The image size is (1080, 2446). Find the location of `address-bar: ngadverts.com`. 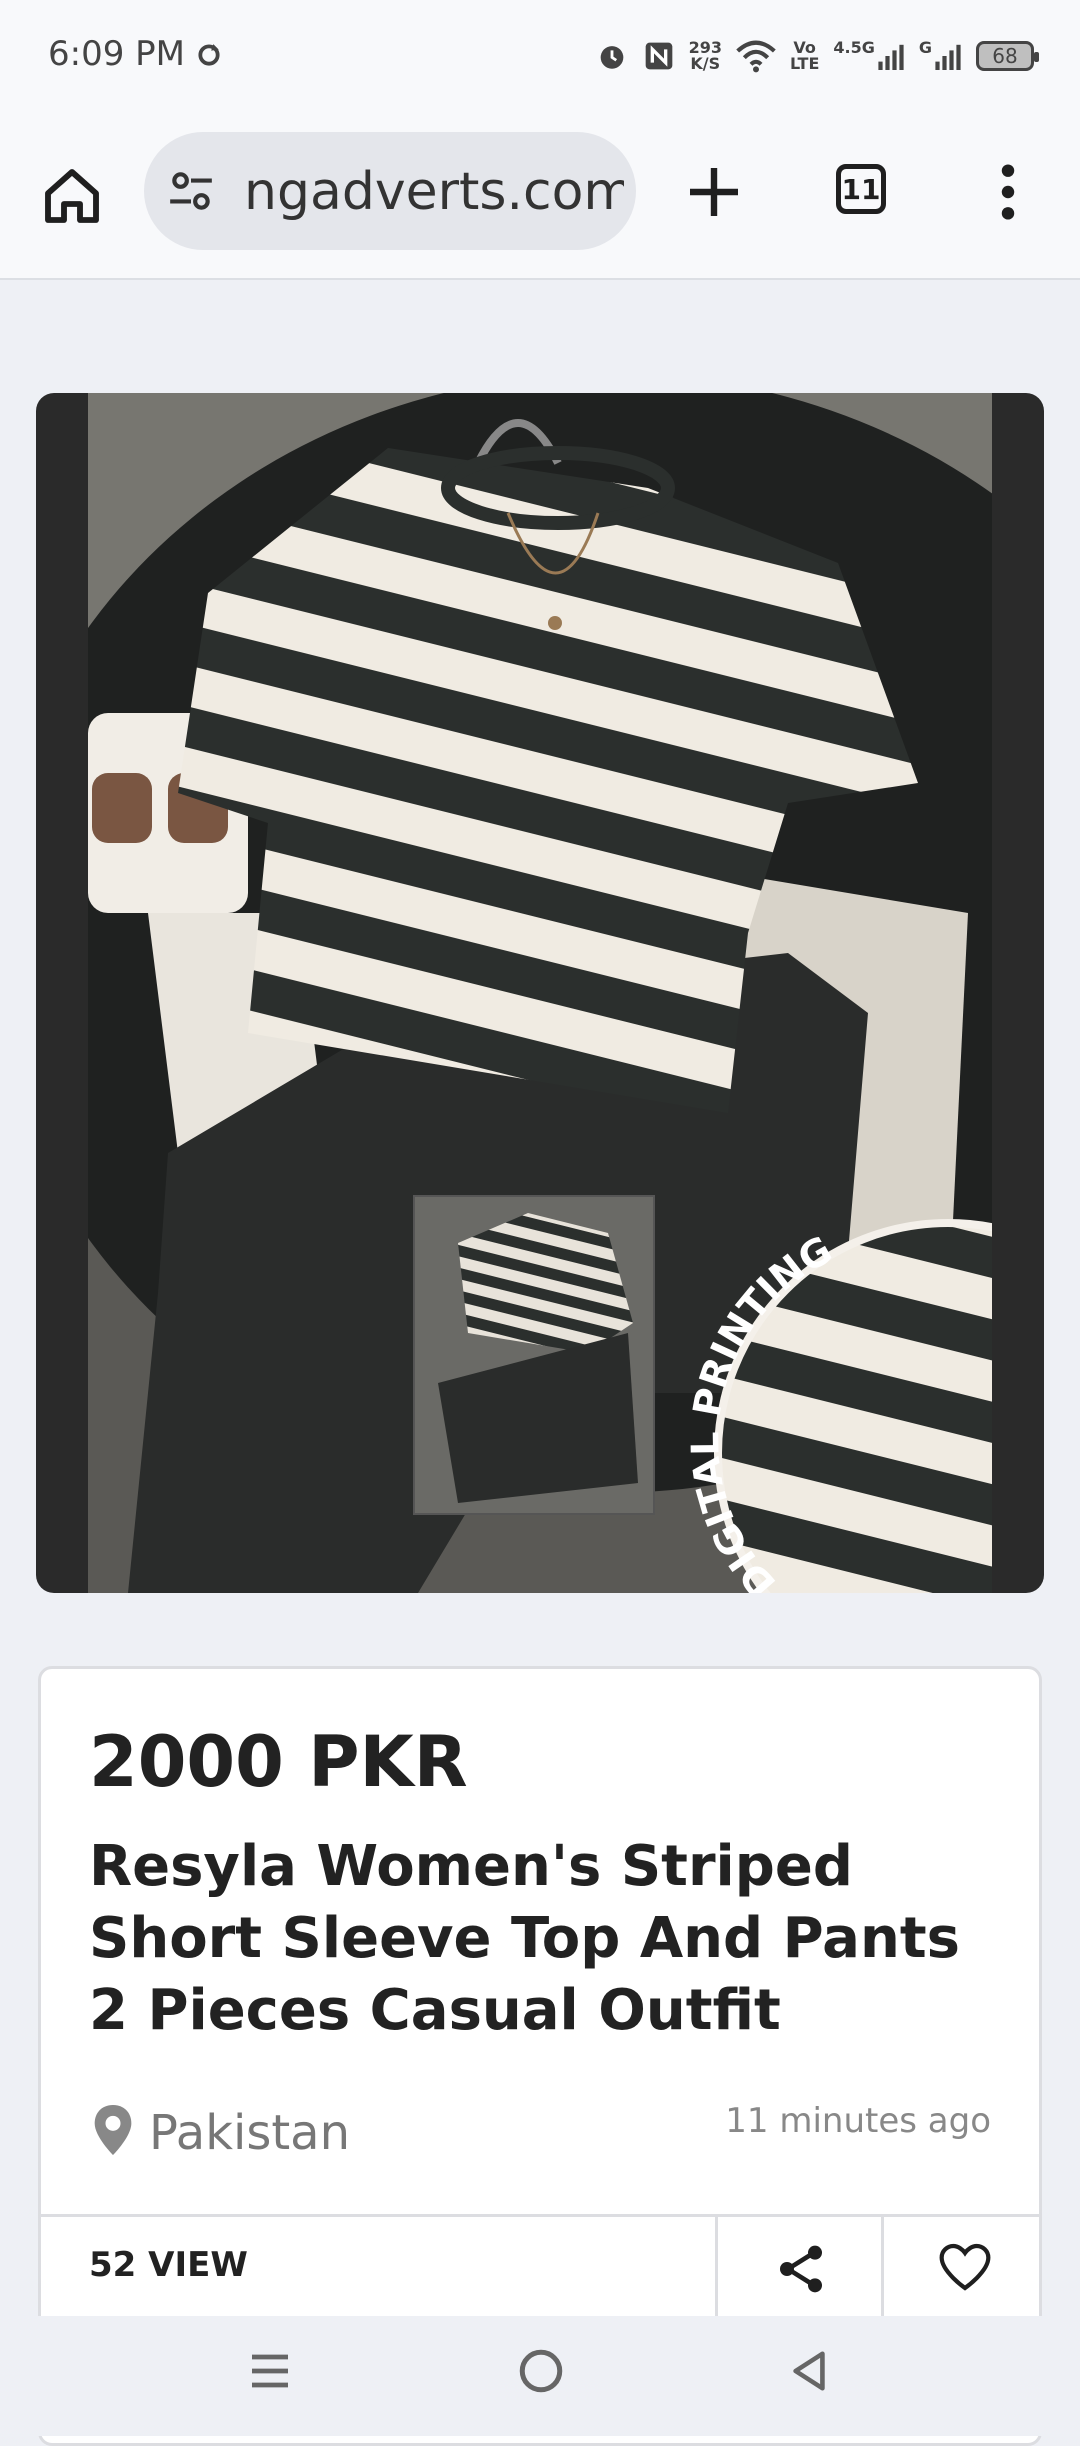

address-bar: ngadverts.com is located at coordinates (390, 191).